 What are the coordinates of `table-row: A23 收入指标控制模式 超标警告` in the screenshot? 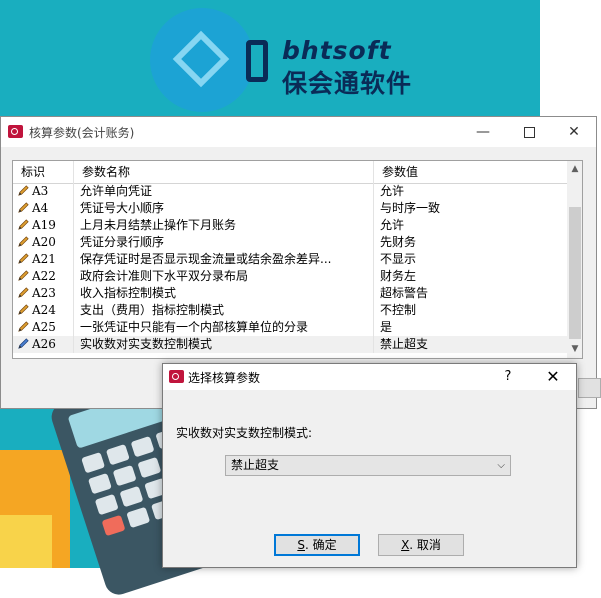 It's located at (290, 293).